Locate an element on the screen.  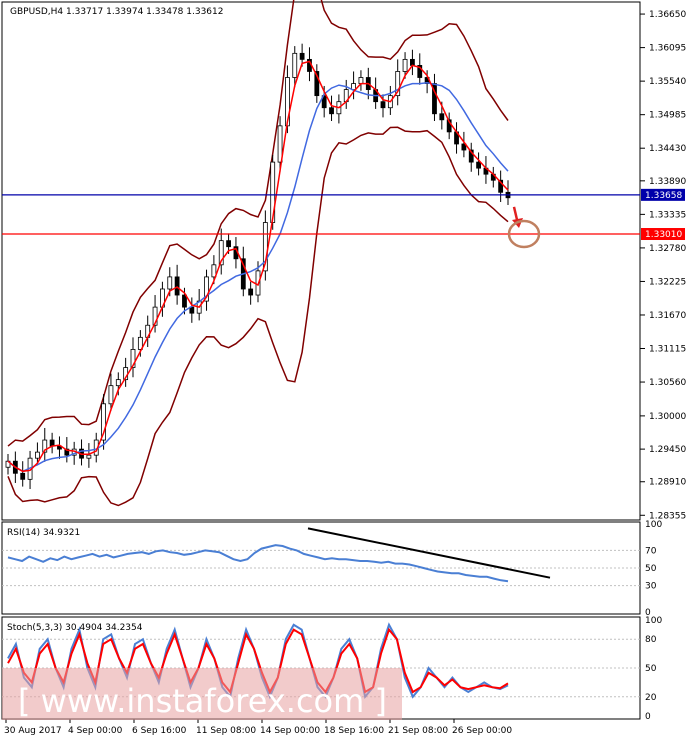
price-tick-label: 1.29450 is located at coordinates (667, 450).